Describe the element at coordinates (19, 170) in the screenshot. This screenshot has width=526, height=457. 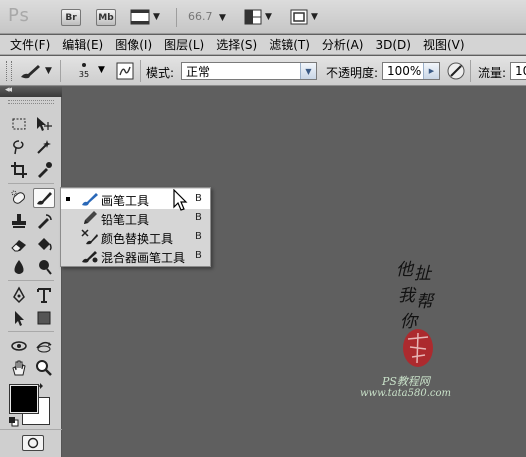
I see `crop-tool` at that location.